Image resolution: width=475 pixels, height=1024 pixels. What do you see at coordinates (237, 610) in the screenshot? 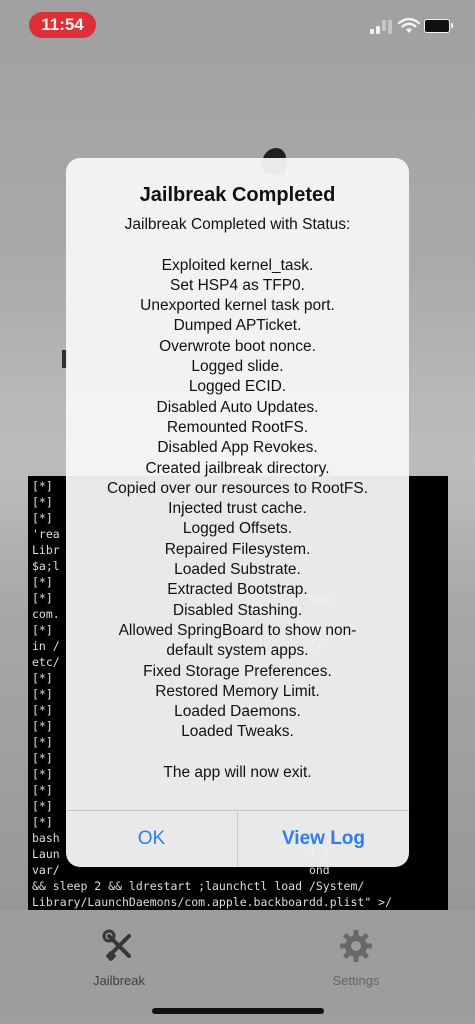
I see `alert-message-line: Disabled Stashing.` at bounding box center [237, 610].